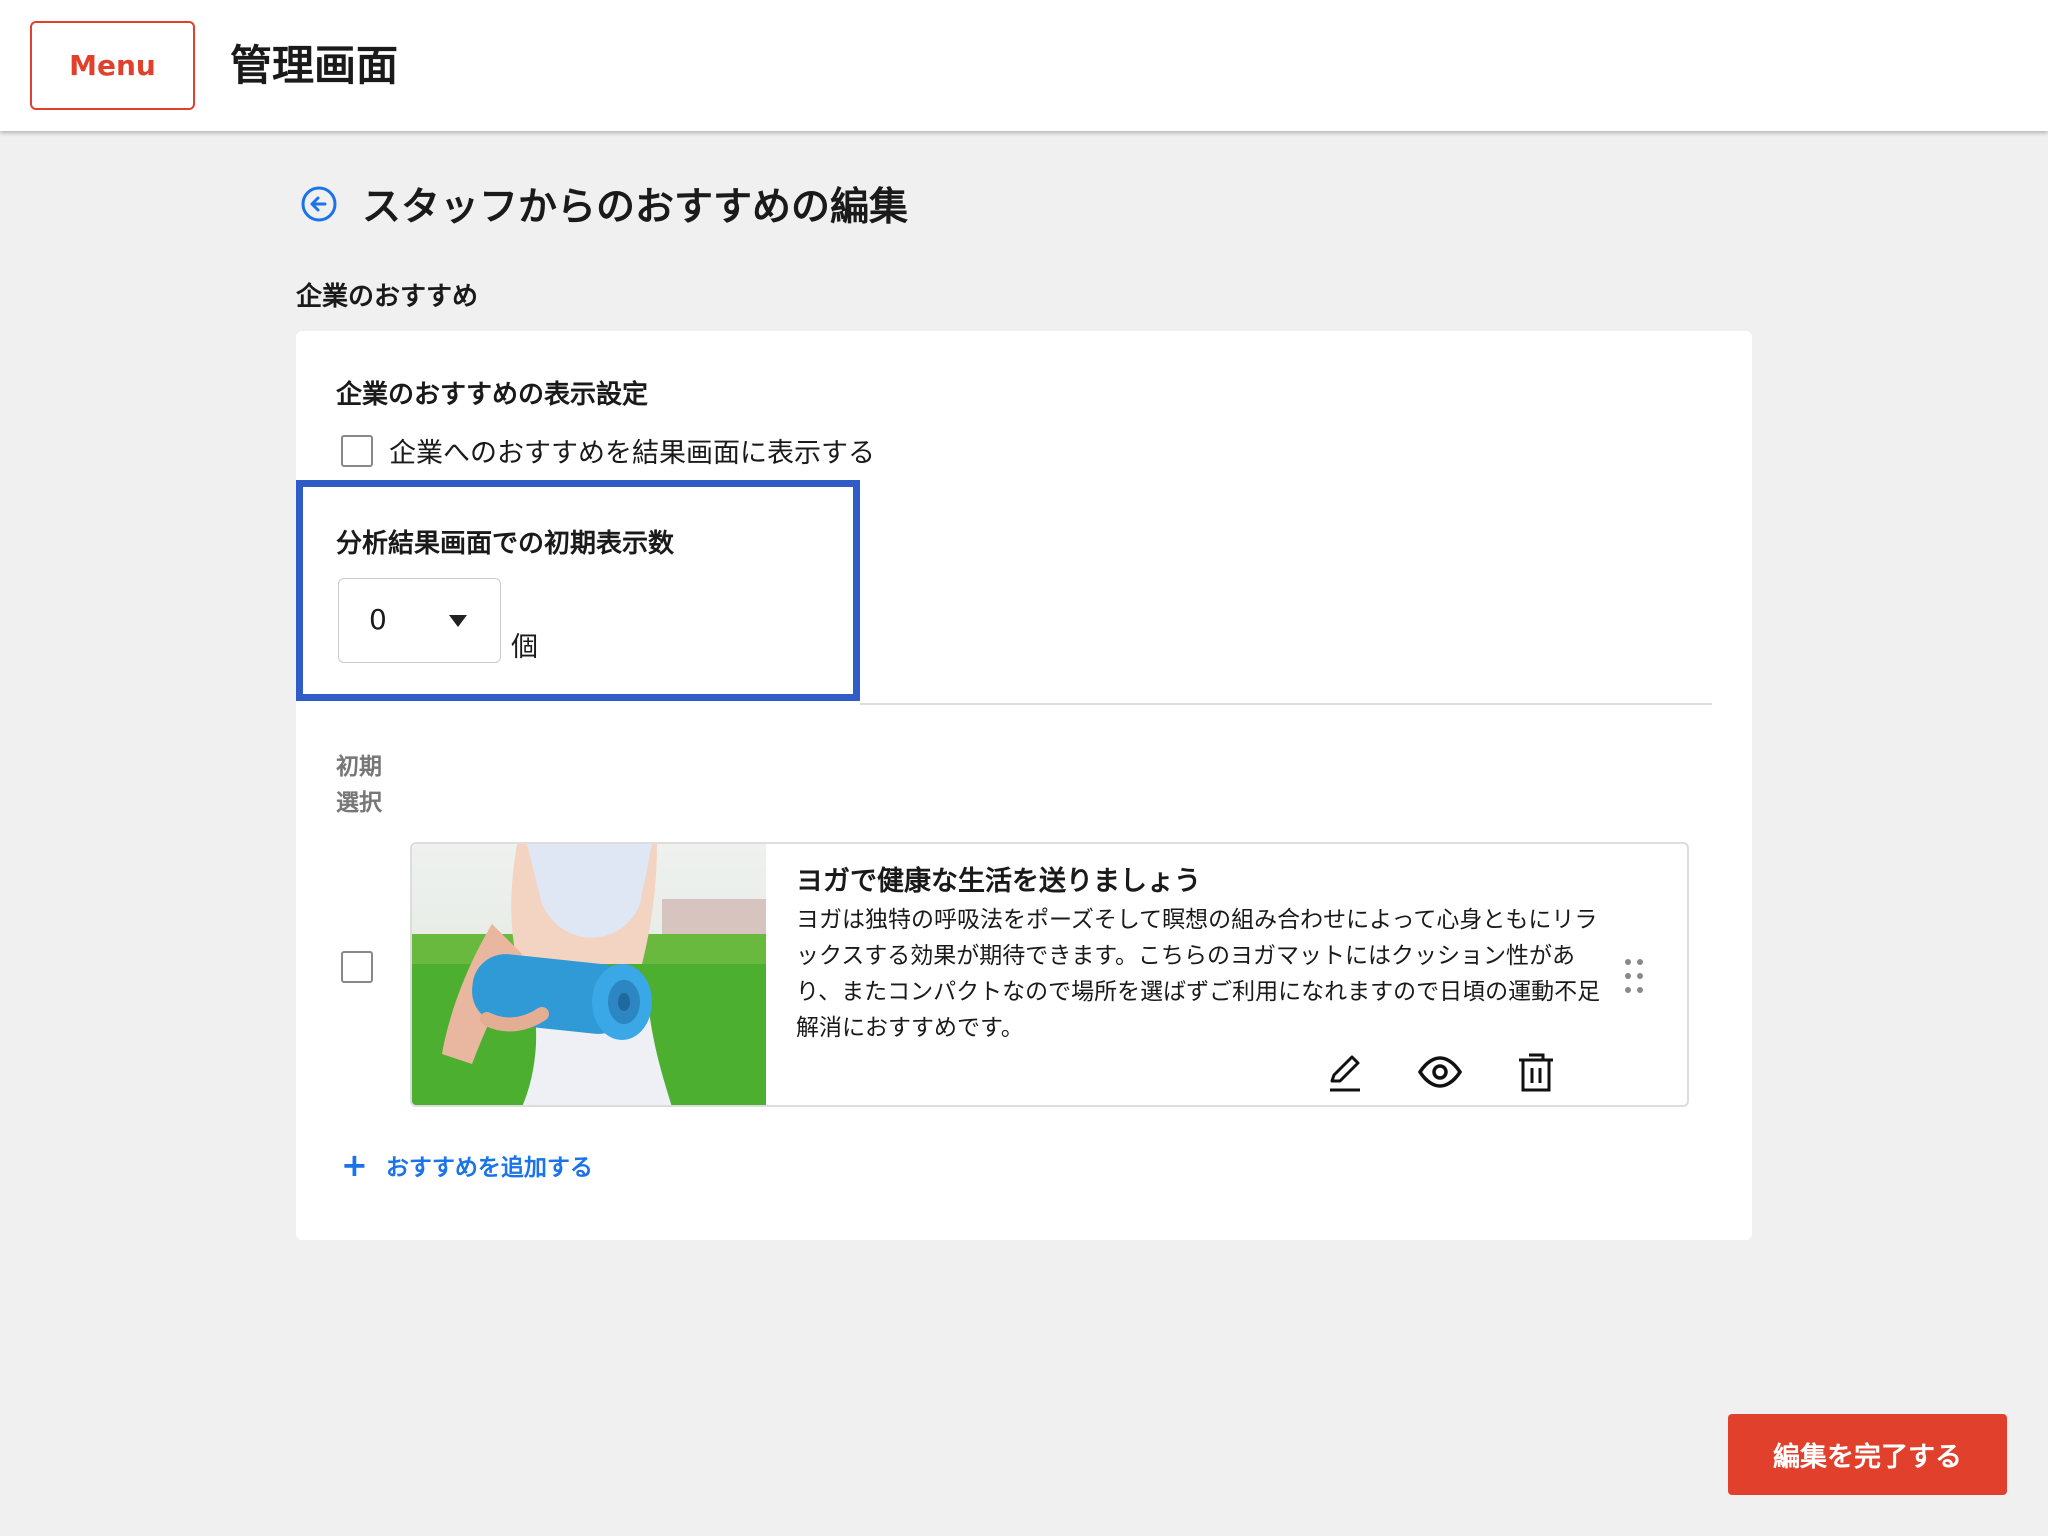 Image resolution: width=2048 pixels, height=1536 pixels. I want to click on item-select-checkbox, so click(357, 967).